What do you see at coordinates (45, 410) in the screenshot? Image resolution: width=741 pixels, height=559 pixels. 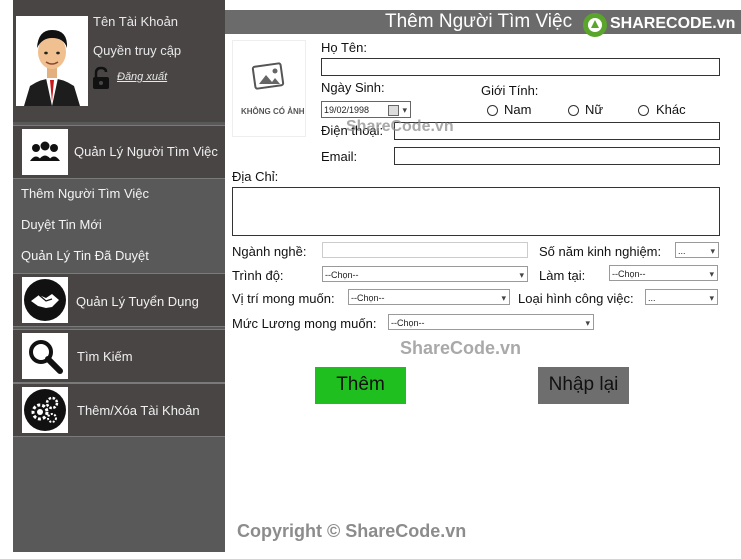 I see `gears-icon` at bounding box center [45, 410].